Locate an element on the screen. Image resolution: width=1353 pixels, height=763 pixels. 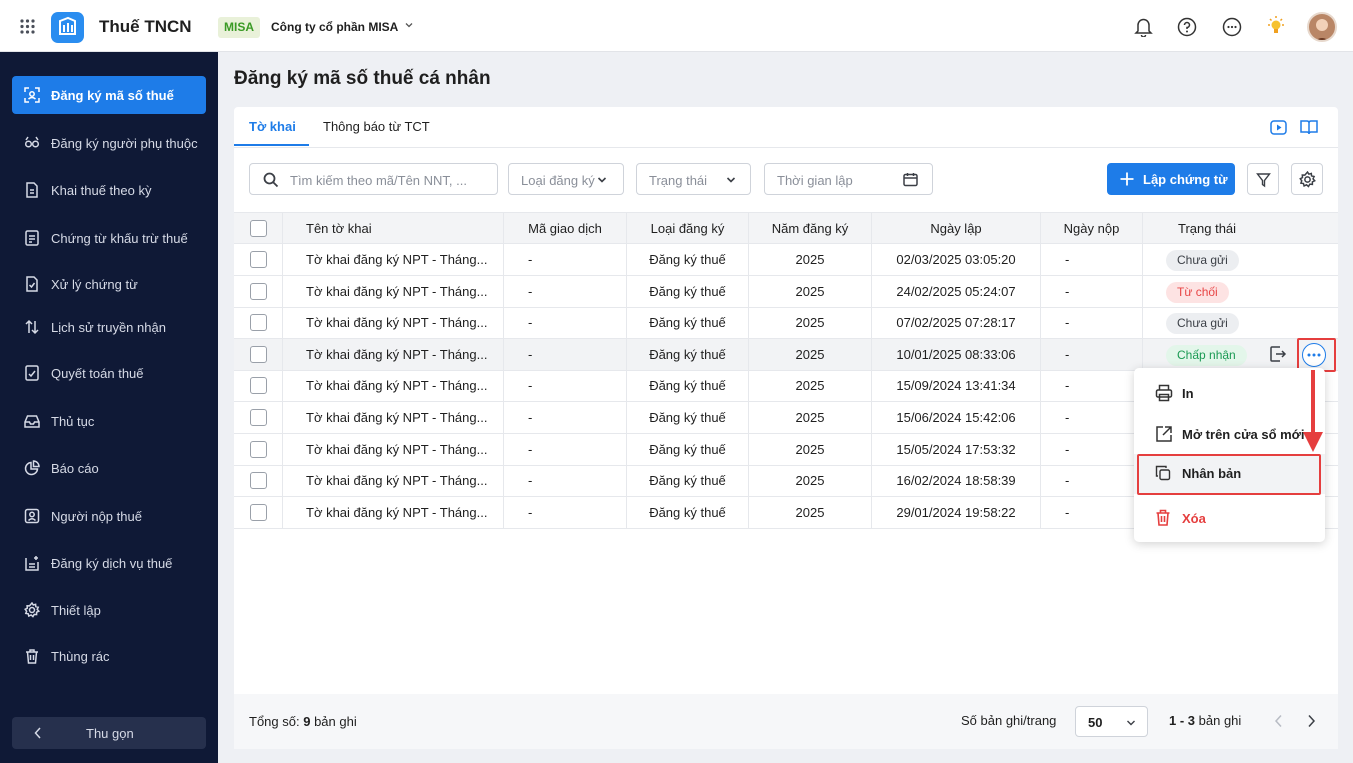
created-date: 15/09/2024 13:41:34 is located at coordinates (956, 386).